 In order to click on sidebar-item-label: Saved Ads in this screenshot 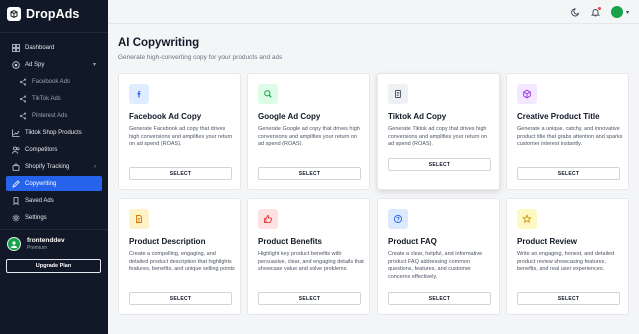, I will do `click(39, 200)`.